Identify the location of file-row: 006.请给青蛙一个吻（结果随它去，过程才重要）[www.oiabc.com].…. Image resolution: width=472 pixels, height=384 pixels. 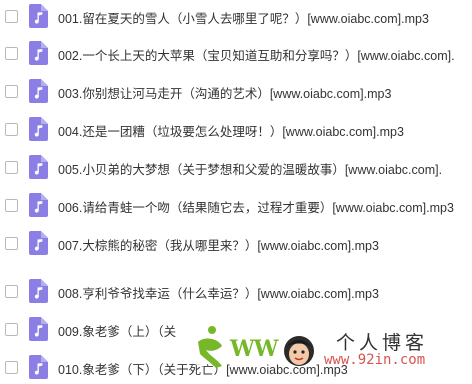
(236, 206).